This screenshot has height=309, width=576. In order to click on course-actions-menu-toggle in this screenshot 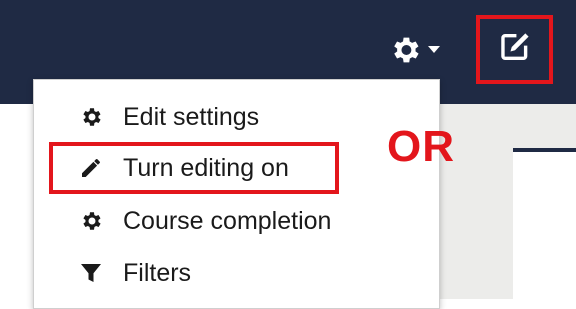, I will do `click(416, 50)`.